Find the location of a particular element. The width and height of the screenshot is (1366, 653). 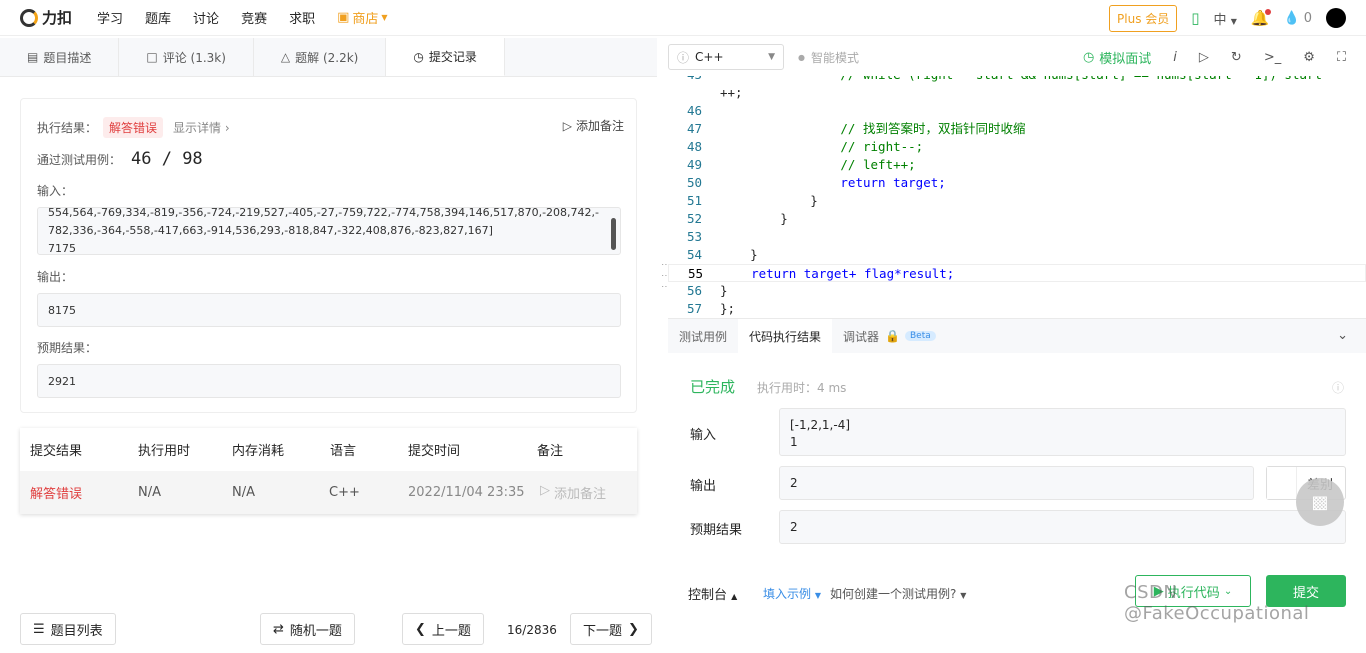

add-note-button: ▷ 添加备注 is located at coordinates (593, 125).